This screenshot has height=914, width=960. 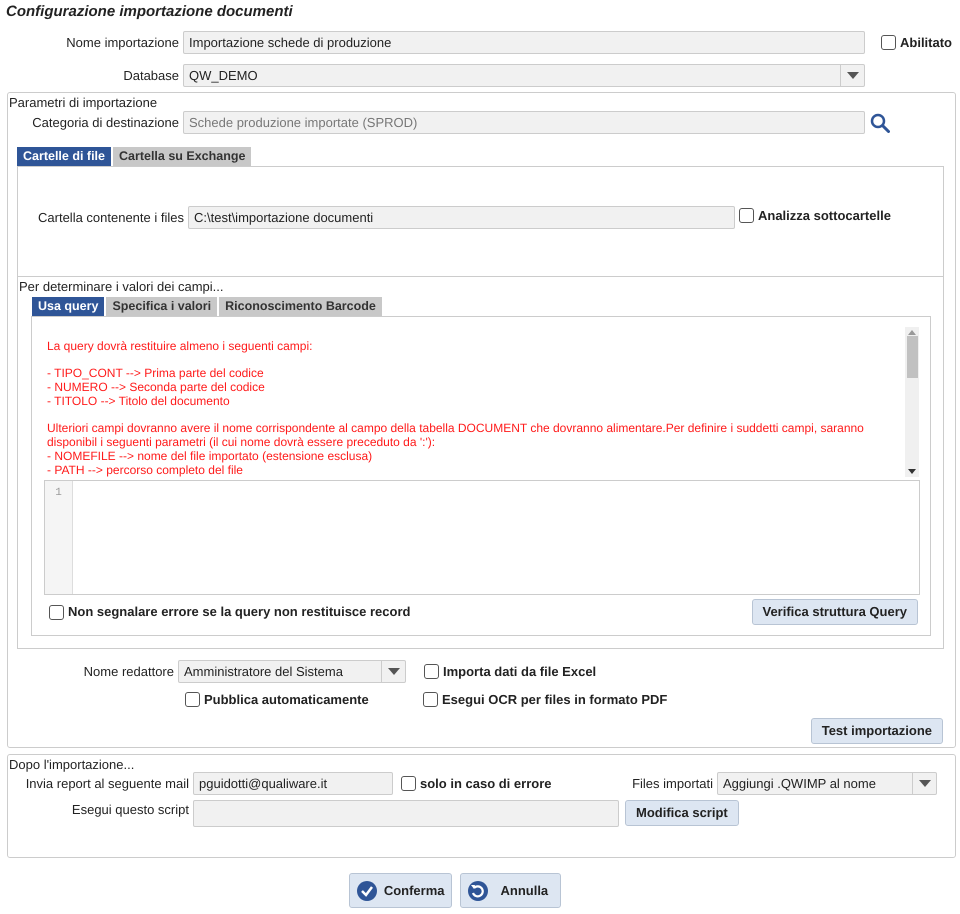 I want to click on help-text: Ulteriori campi dovranno avere il nome corrispondente al campo della tabella DOCUMENT che dovranno alimentare.Per definire i suddetti campi, saranno disponibil i seguenti parametri (il cui nome dovrà essere preceduto da ':'):, so click(x=456, y=435).